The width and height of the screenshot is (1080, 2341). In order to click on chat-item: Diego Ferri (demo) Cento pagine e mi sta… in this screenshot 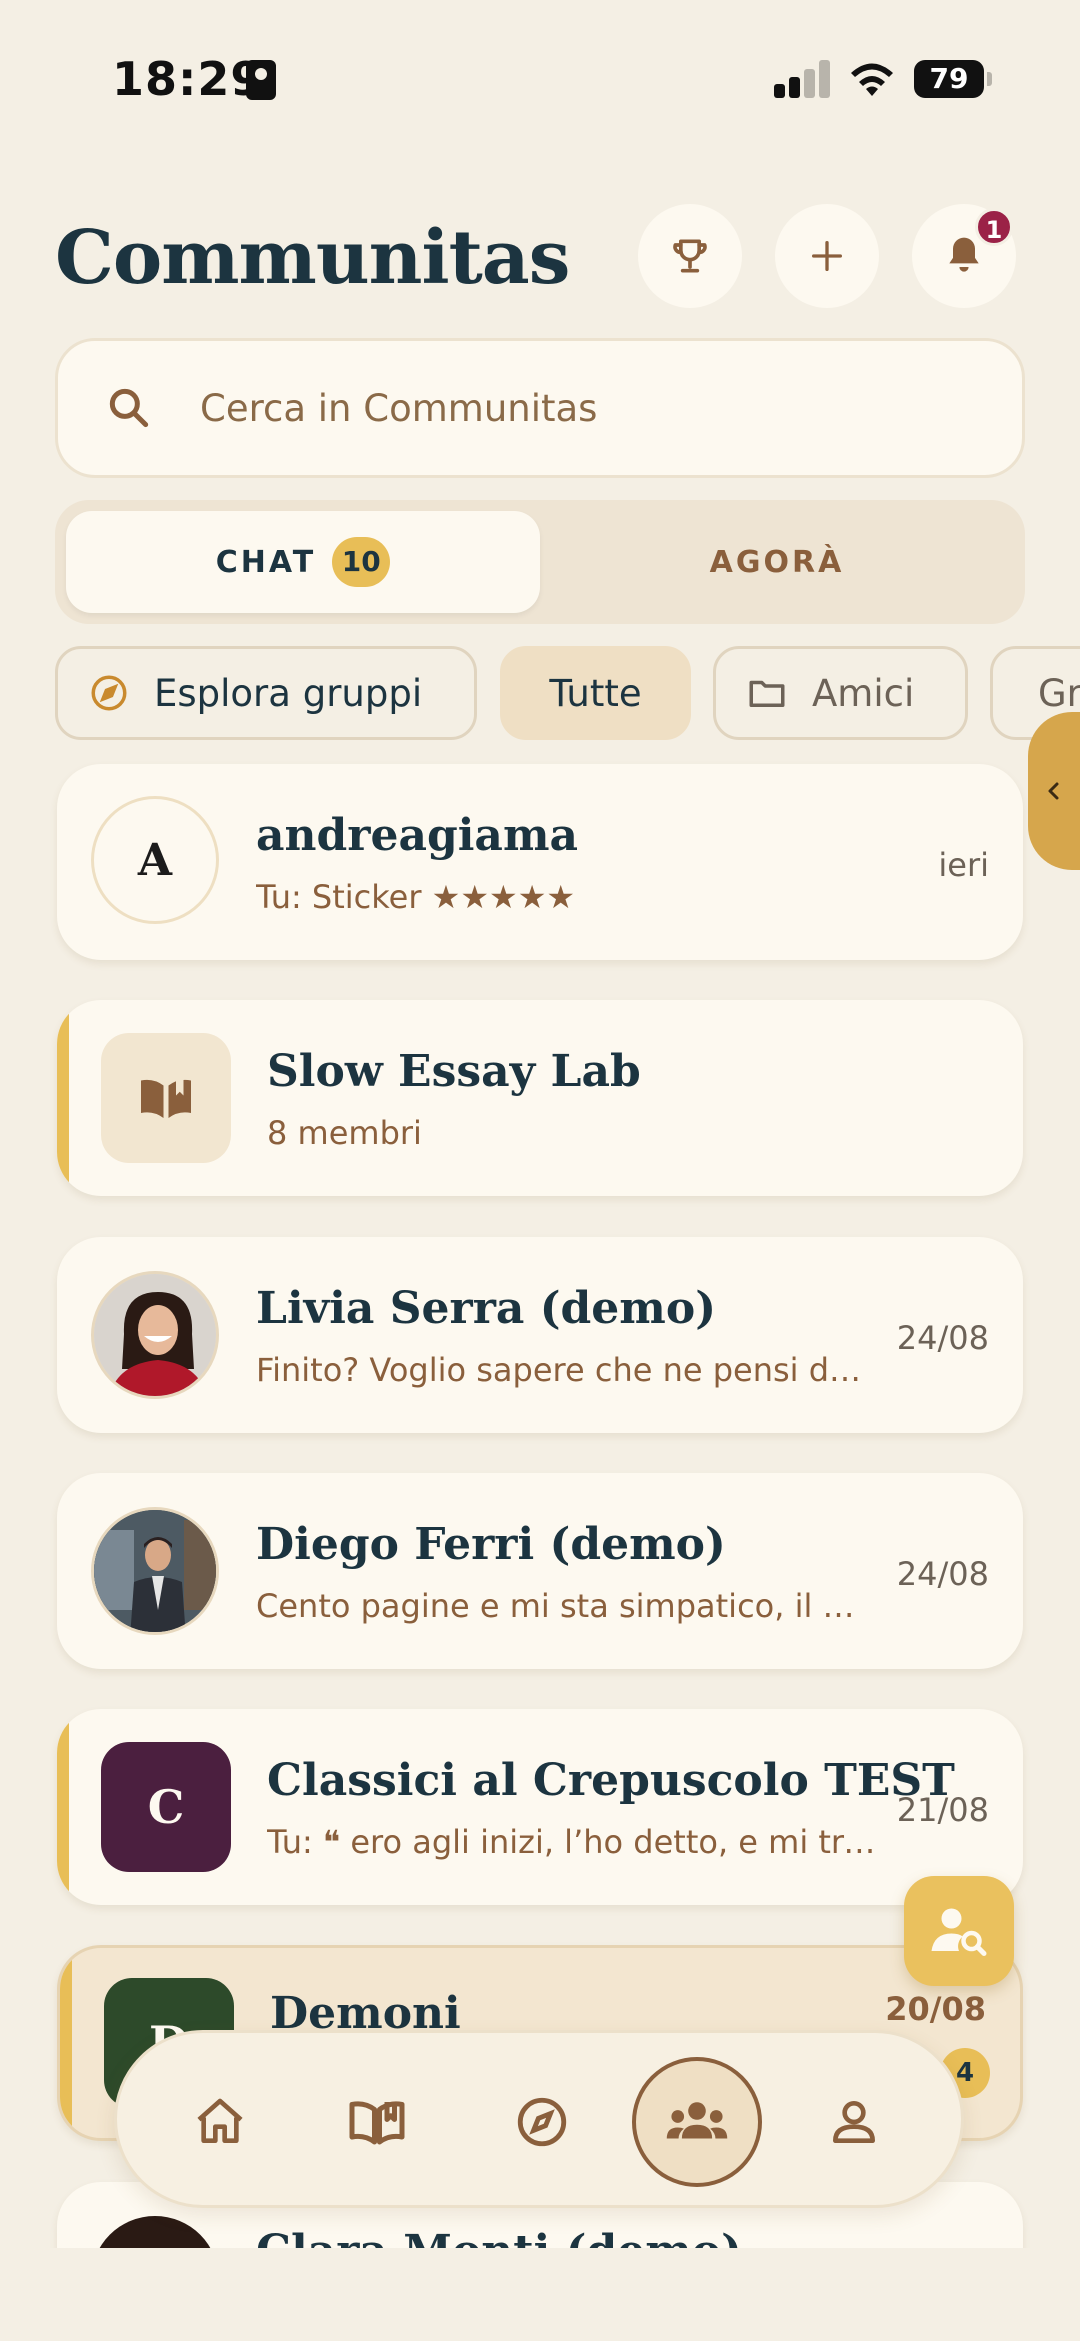, I will do `click(540, 1571)`.